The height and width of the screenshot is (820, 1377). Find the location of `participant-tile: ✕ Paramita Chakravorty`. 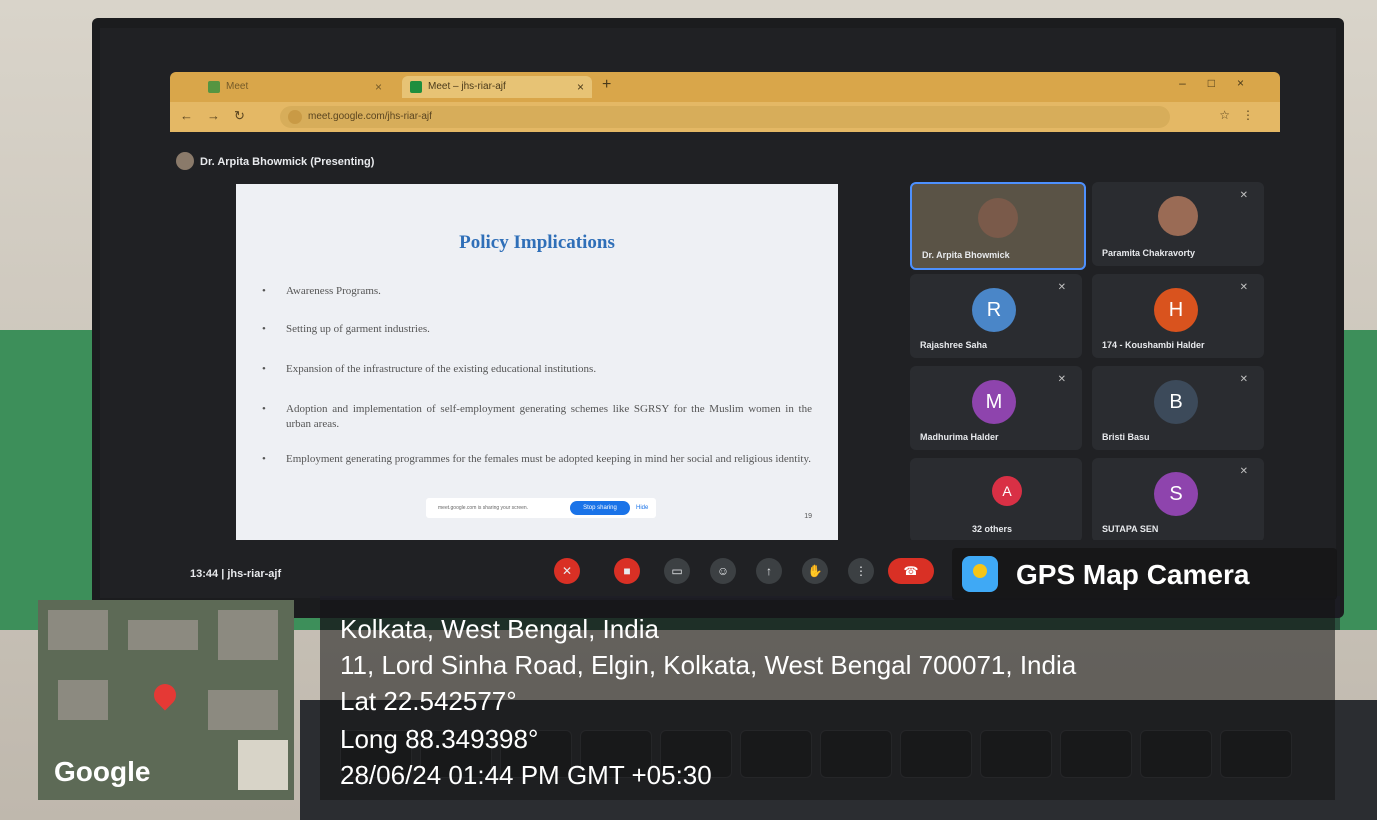

participant-tile: ✕ Paramita Chakravorty is located at coordinates (1178, 224).